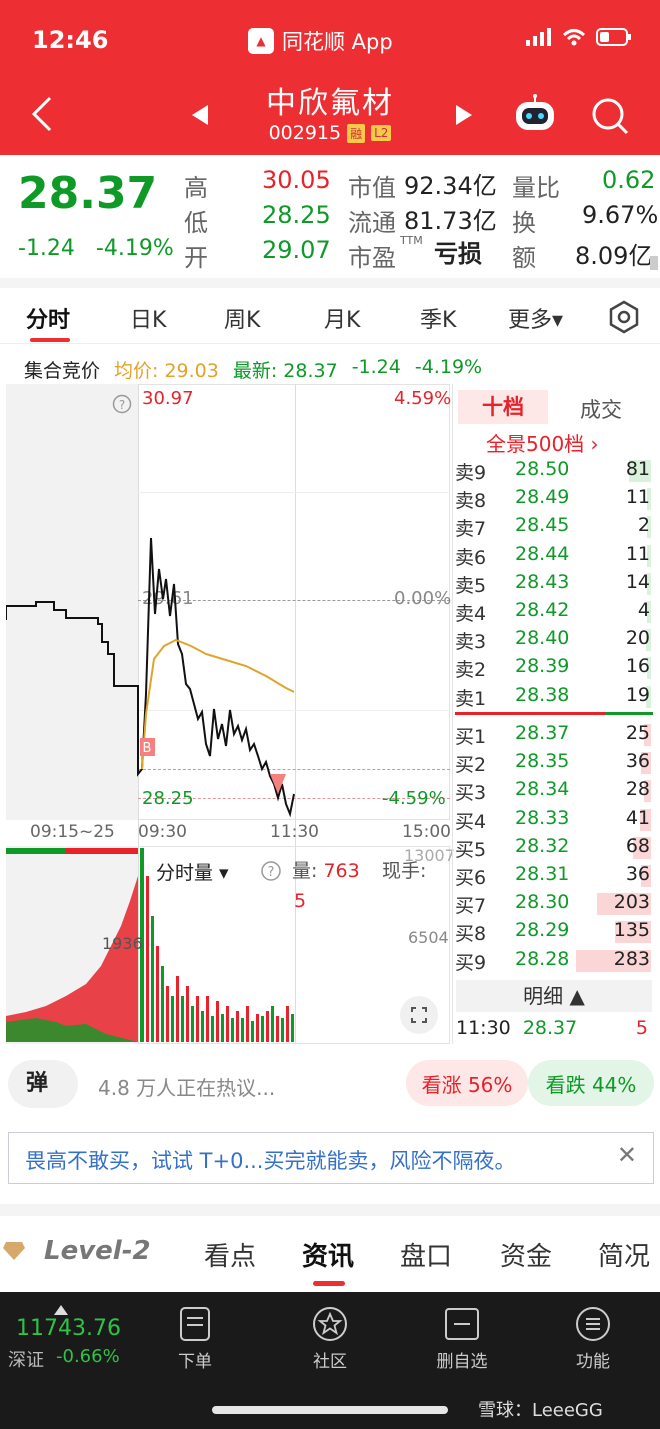 The image size is (660, 1429). What do you see at coordinates (464, 117) in the screenshot?
I see `next-stock-icon` at bounding box center [464, 117].